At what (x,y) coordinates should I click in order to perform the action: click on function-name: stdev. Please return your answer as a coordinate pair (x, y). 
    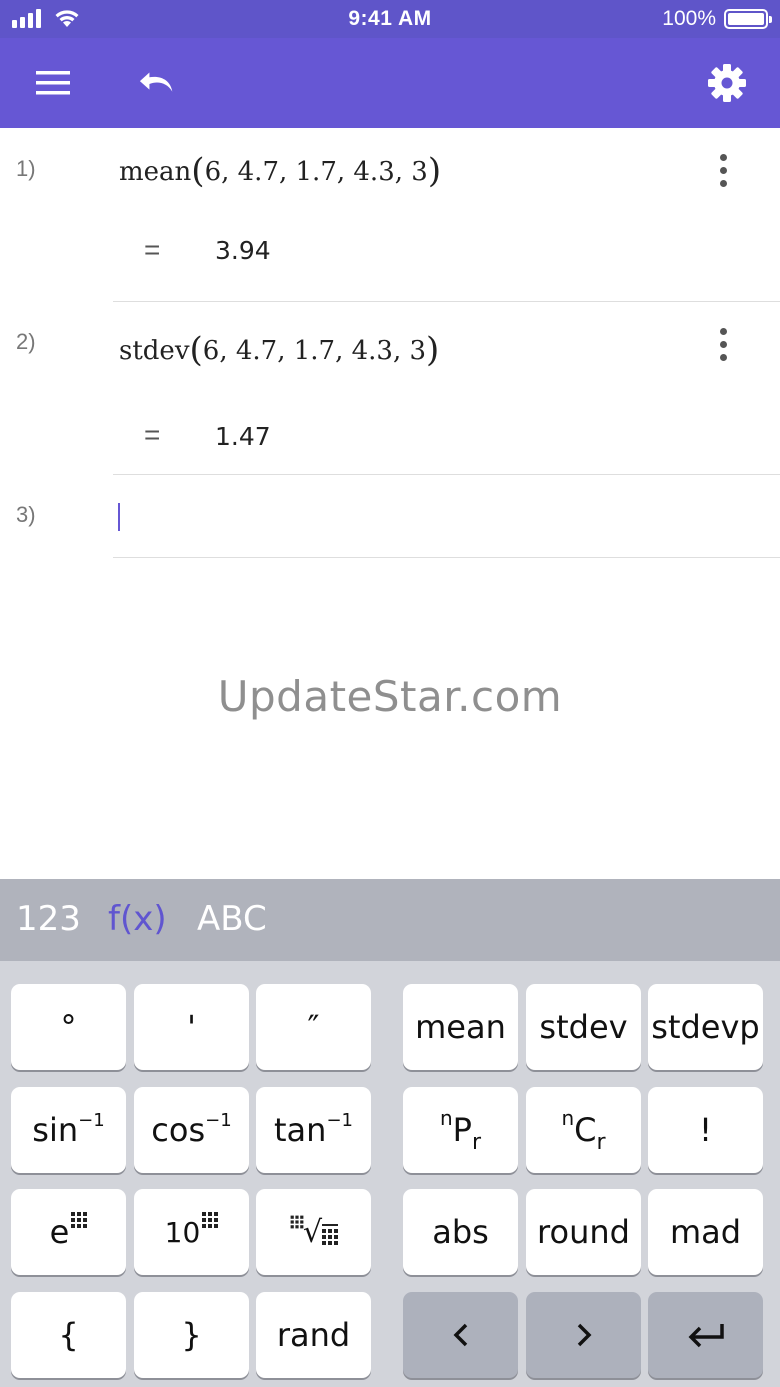
    Looking at the image, I should click on (154, 351).